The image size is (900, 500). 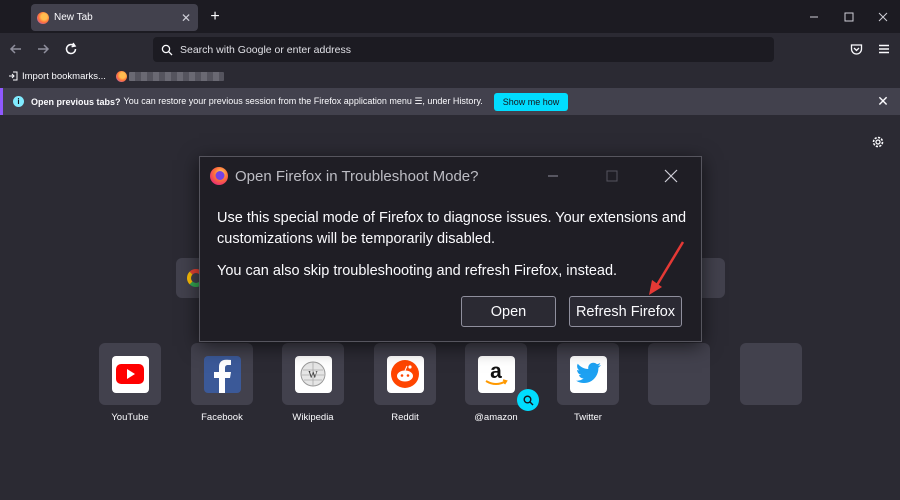 I want to click on dialog-titlebar: Open Firefox in Troubleshoot Mode?, so click(x=343, y=176).